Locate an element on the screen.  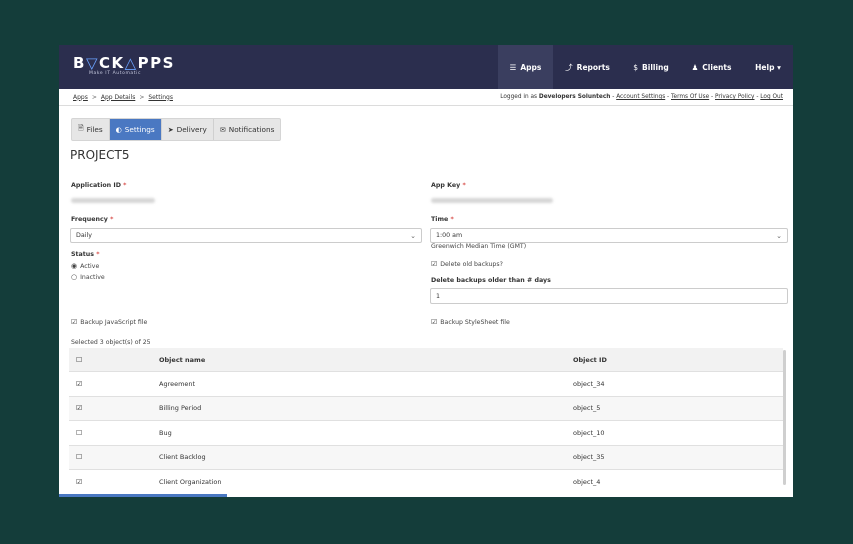
main-nav: ☰ Apps ⤴ Reports $ Billing ♟ Clients Help ▾ is located at coordinates (645, 67).